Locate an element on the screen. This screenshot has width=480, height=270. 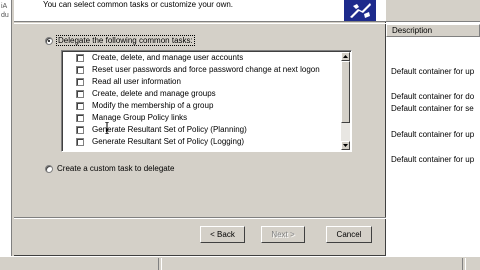
cancel-button: Cancel is located at coordinates (349, 234).